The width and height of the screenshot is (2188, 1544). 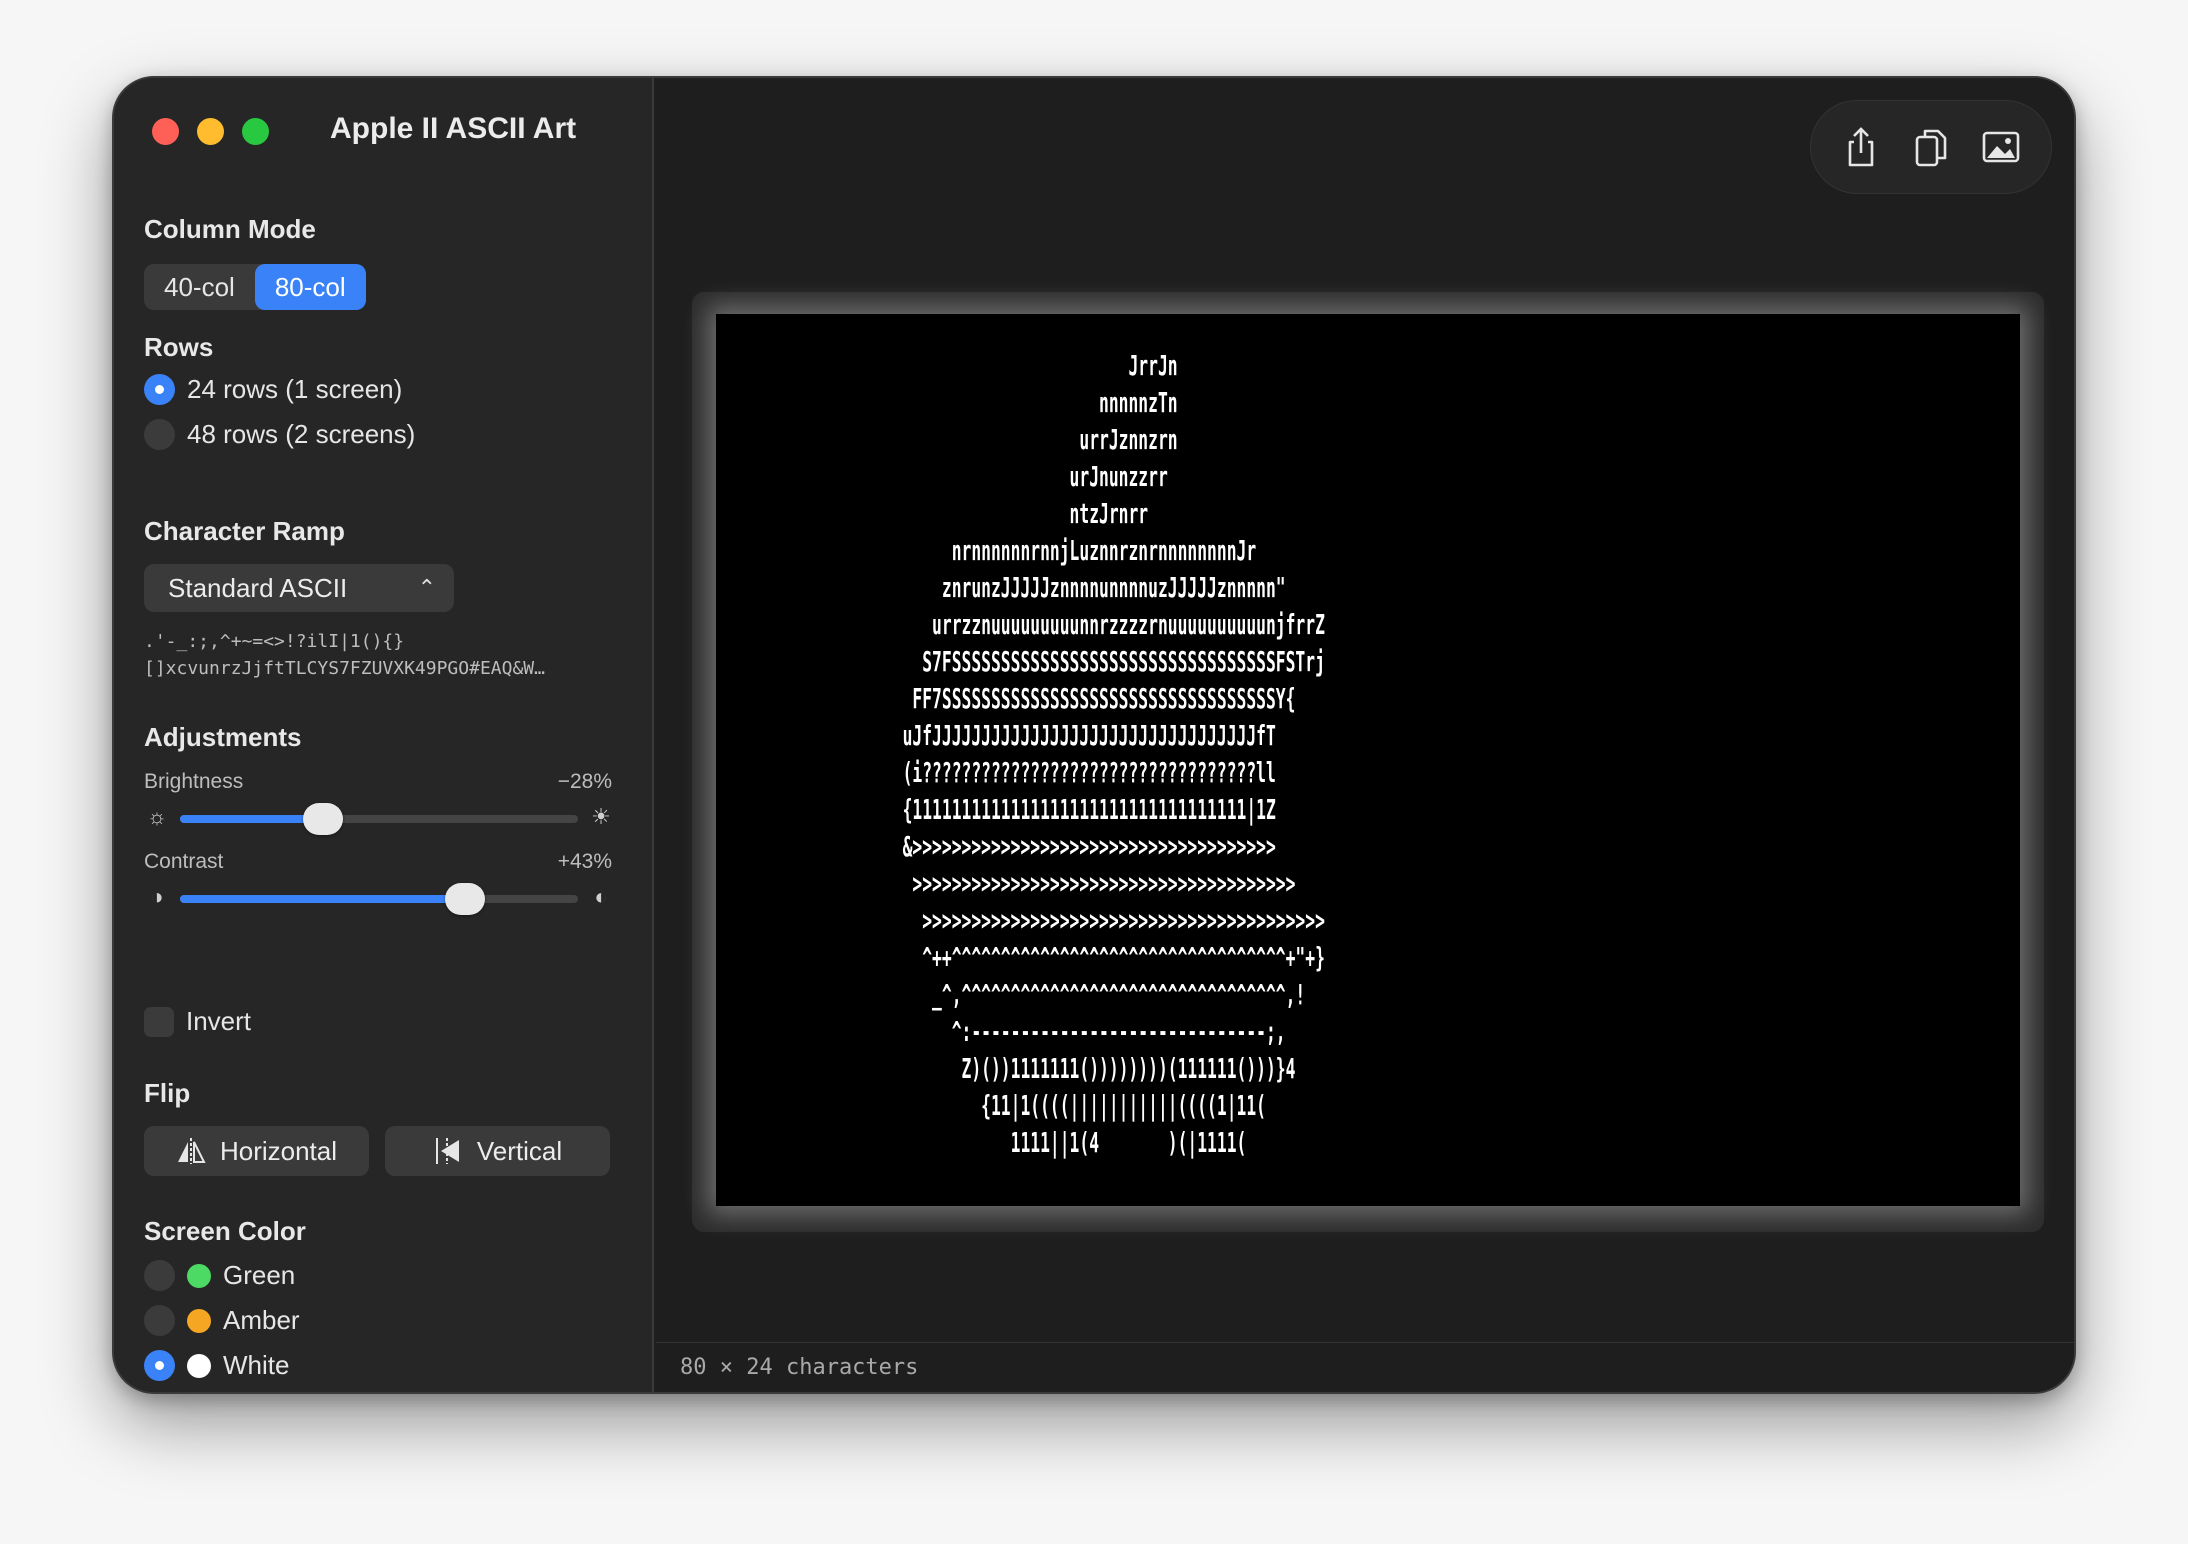 What do you see at coordinates (259, 1275) in the screenshot?
I see `screen-color-label: Green` at bounding box center [259, 1275].